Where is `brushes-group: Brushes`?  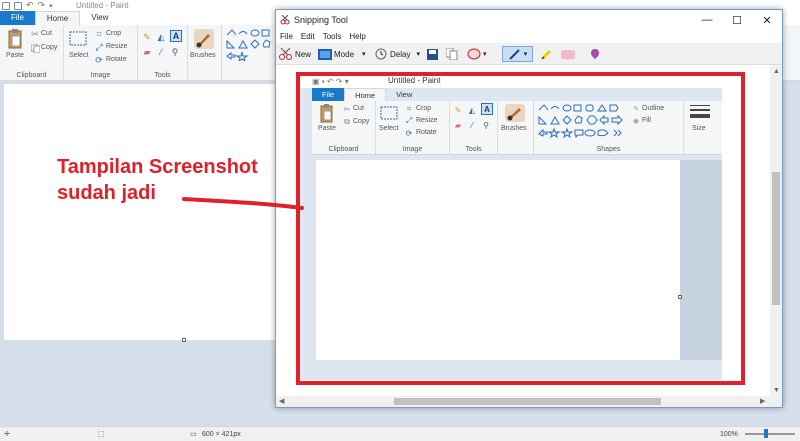 brushes-group: Brushes is located at coordinates (205, 53).